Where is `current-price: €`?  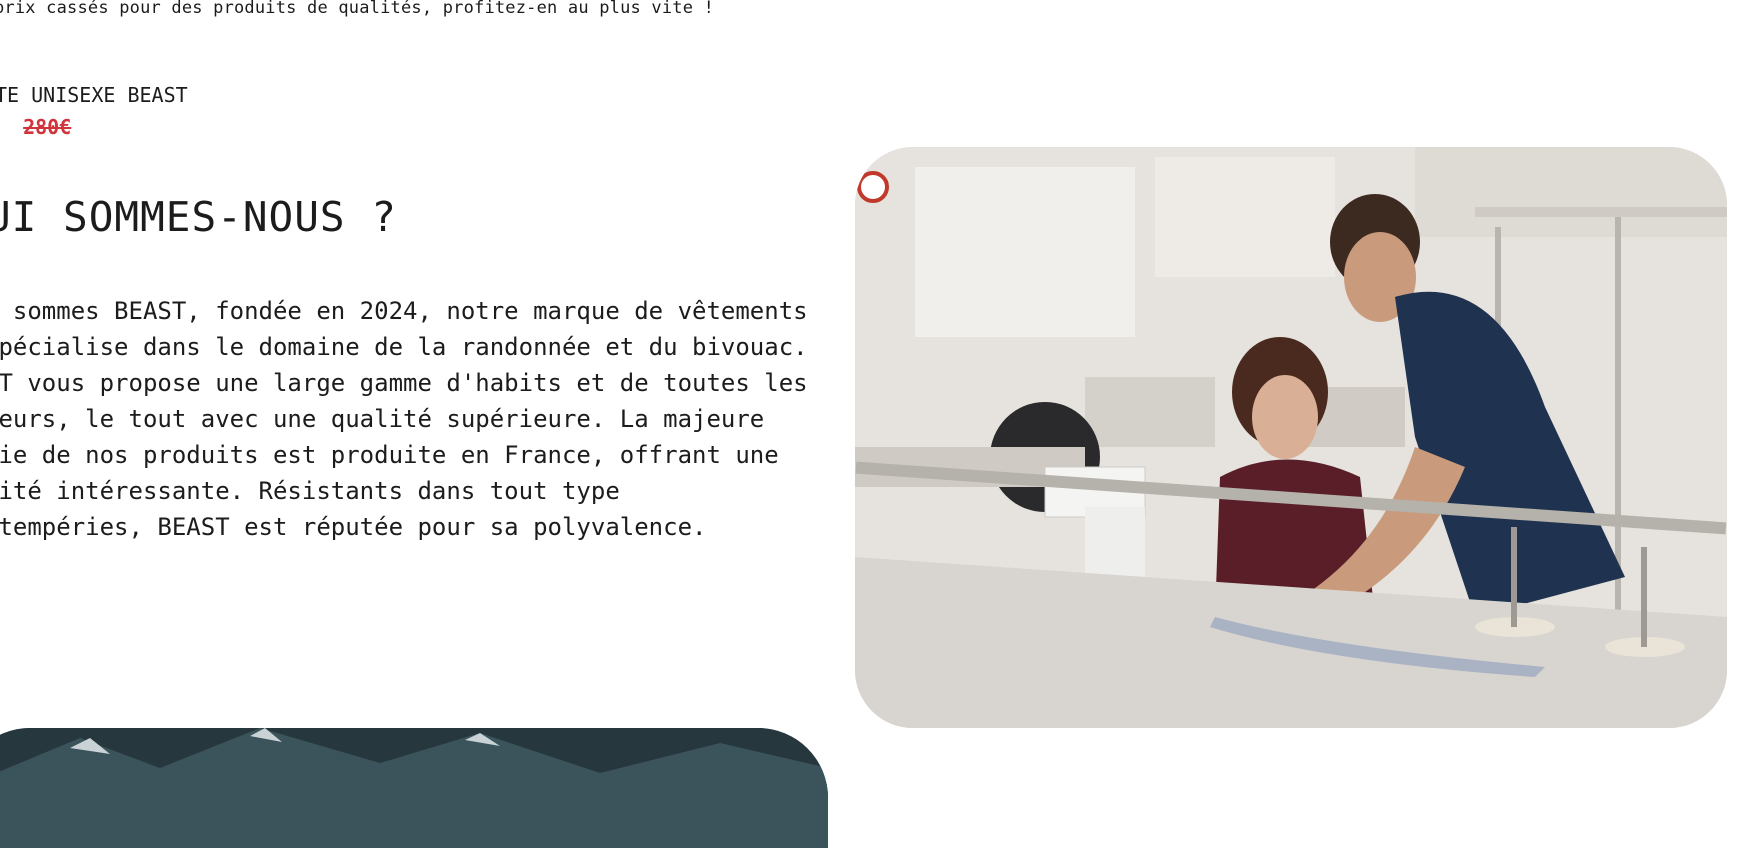 current-price: € is located at coordinates (0, 127).